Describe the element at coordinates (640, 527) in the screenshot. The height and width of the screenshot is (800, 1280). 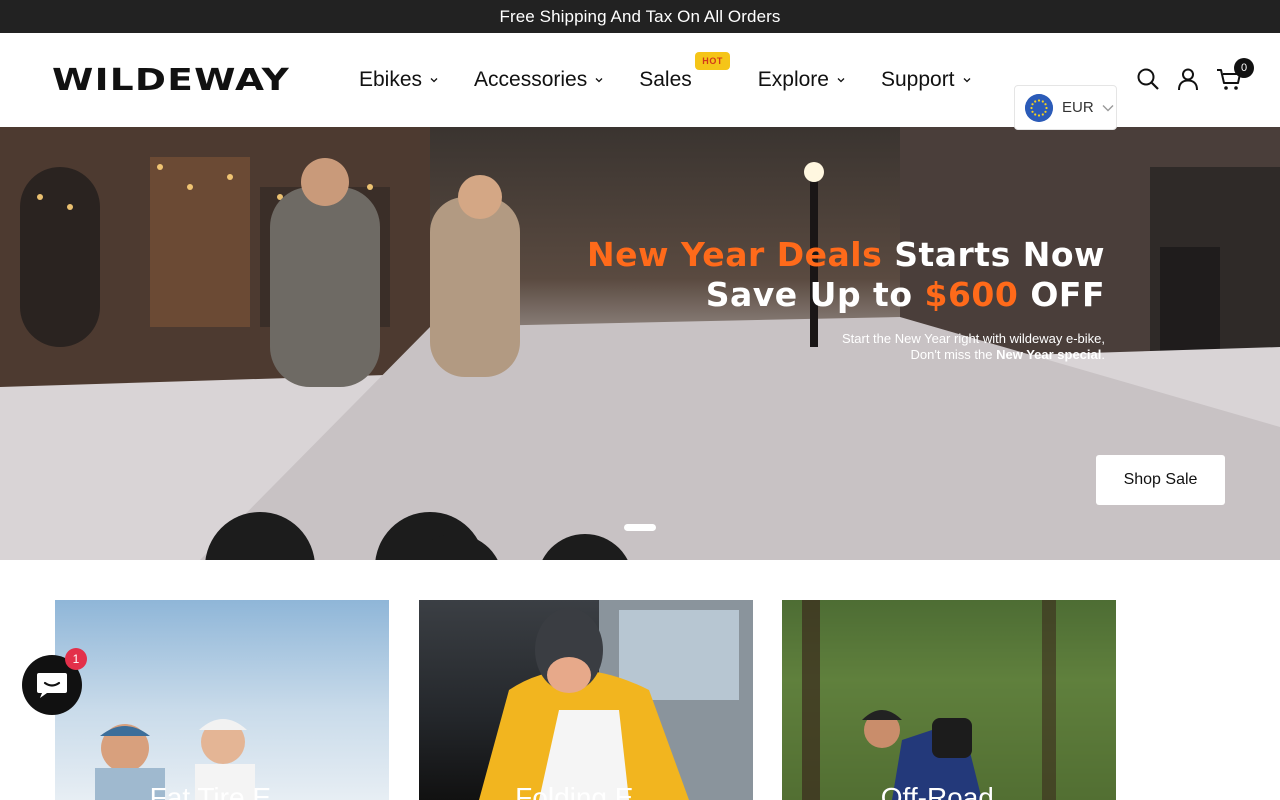
I see `slider-dot-active` at that location.